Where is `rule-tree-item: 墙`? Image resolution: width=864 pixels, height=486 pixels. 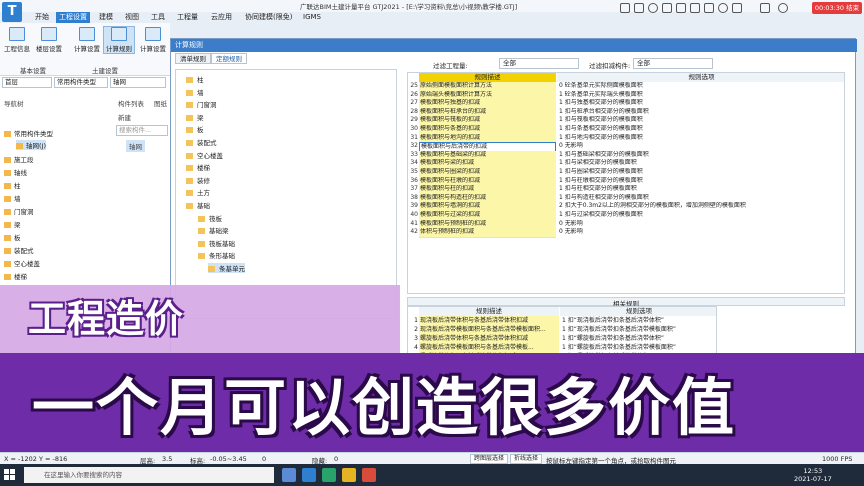
rule-tree-item: 墙 is located at coordinates (195, 92).